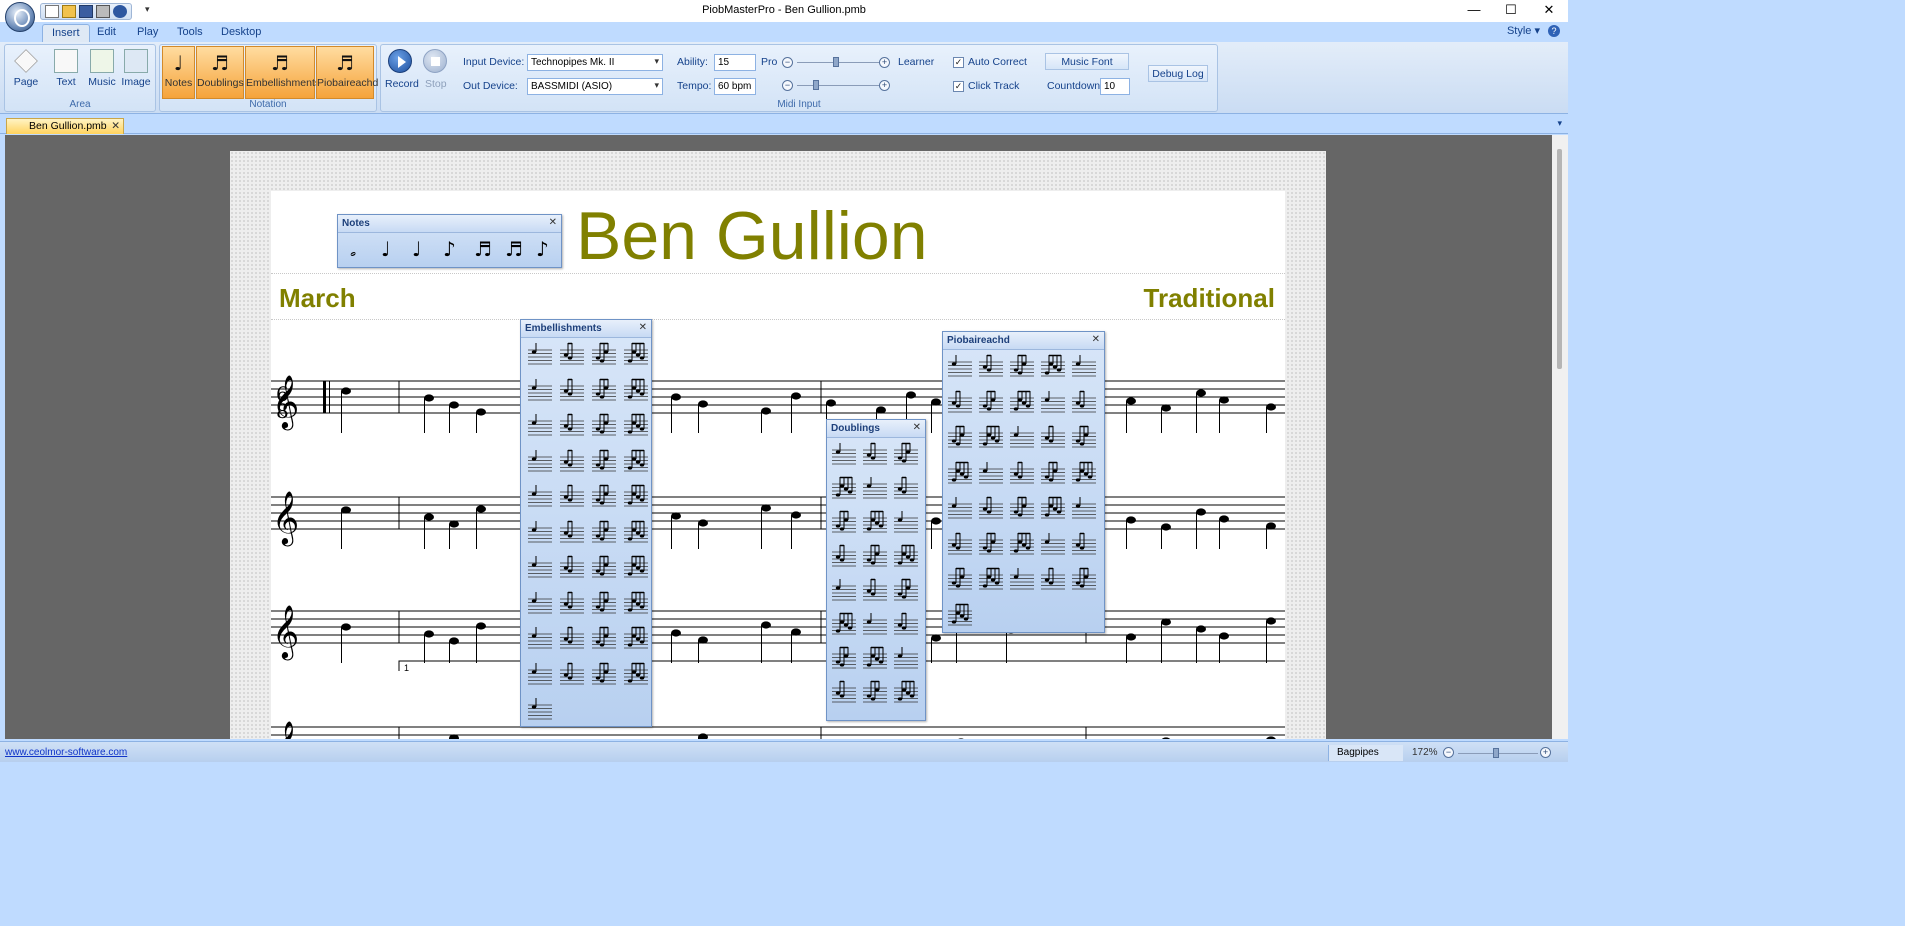 This screenshot has height=926, width=1905. What do you see at coordinates (20, 17) in the screenshot?
I see `application-menu-button` at bounding box center [20, 17].